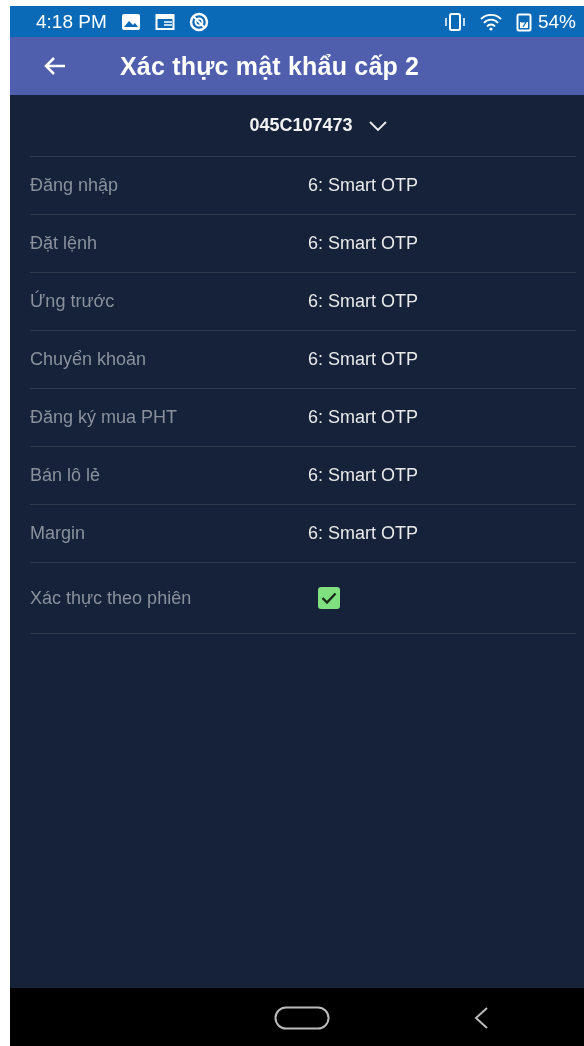 The image size is (584, 1046). I want to click on image-icon, so click(130, 21).